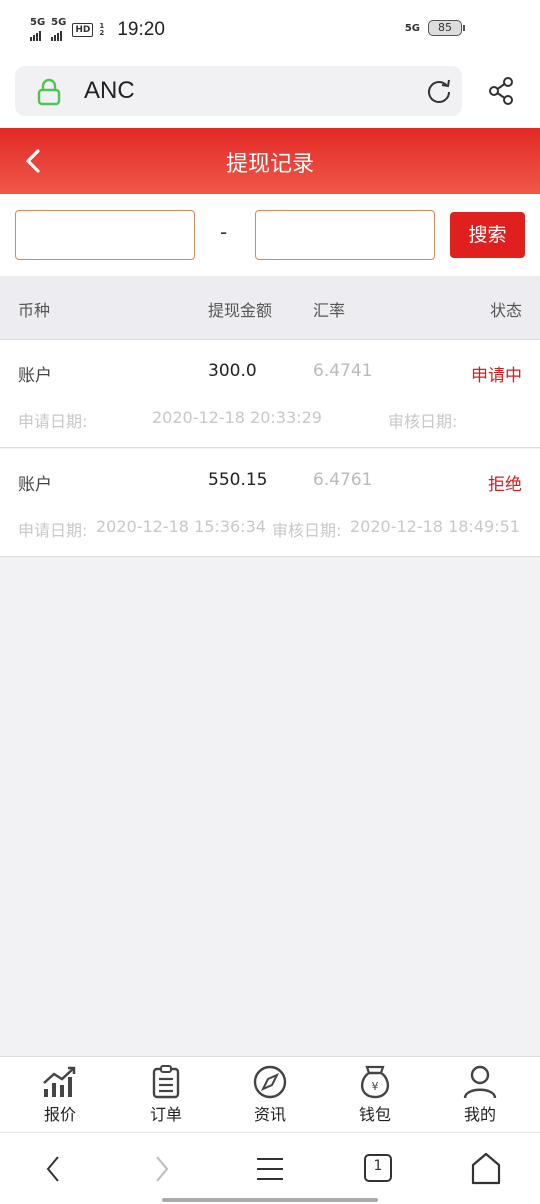 This screenshot has height=1204, width=540. I want to click on tab-count: 1, so click(378, 1166).